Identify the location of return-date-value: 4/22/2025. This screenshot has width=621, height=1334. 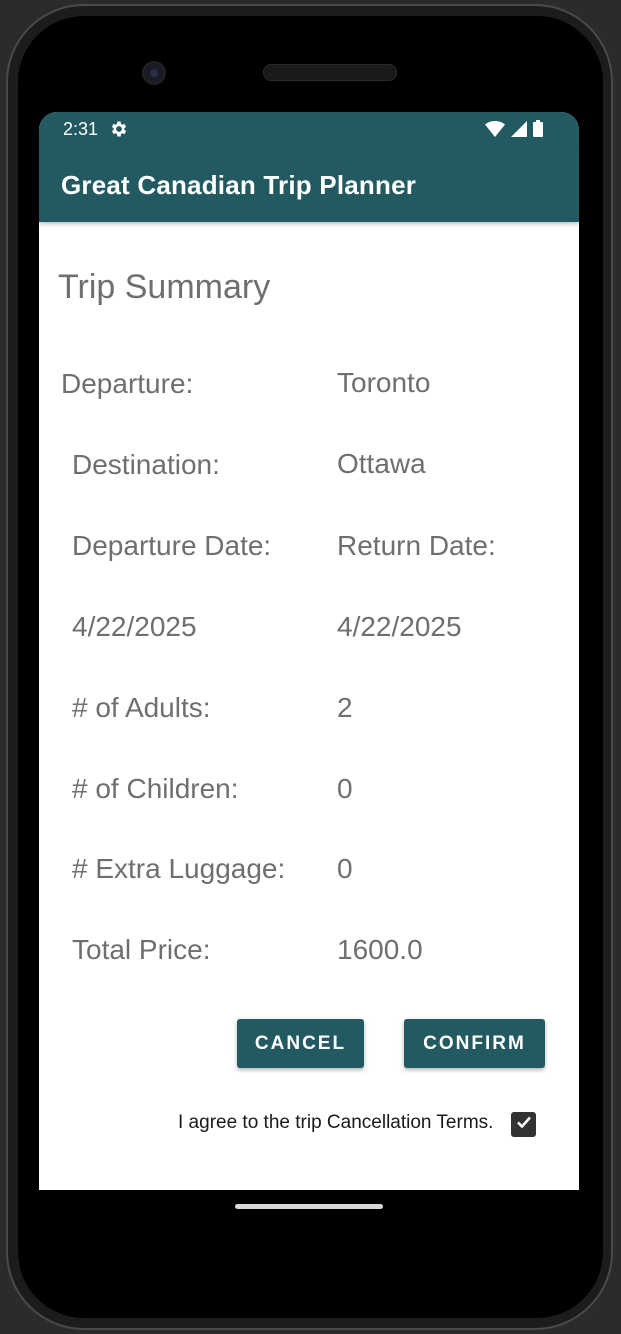
(399, 626).